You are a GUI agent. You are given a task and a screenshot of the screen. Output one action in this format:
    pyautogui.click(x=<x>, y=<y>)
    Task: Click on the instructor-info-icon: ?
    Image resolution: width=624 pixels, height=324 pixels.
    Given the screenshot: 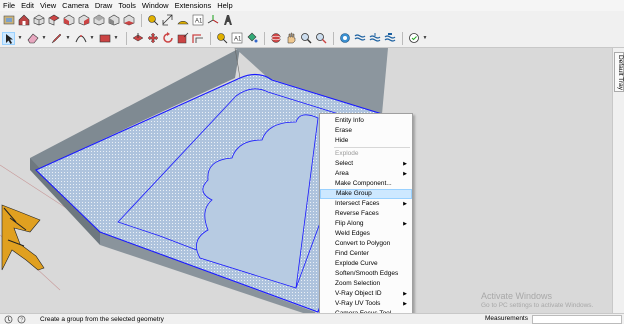 What is the action you would take?
    pyautogui.click(x=21, y=319)
    